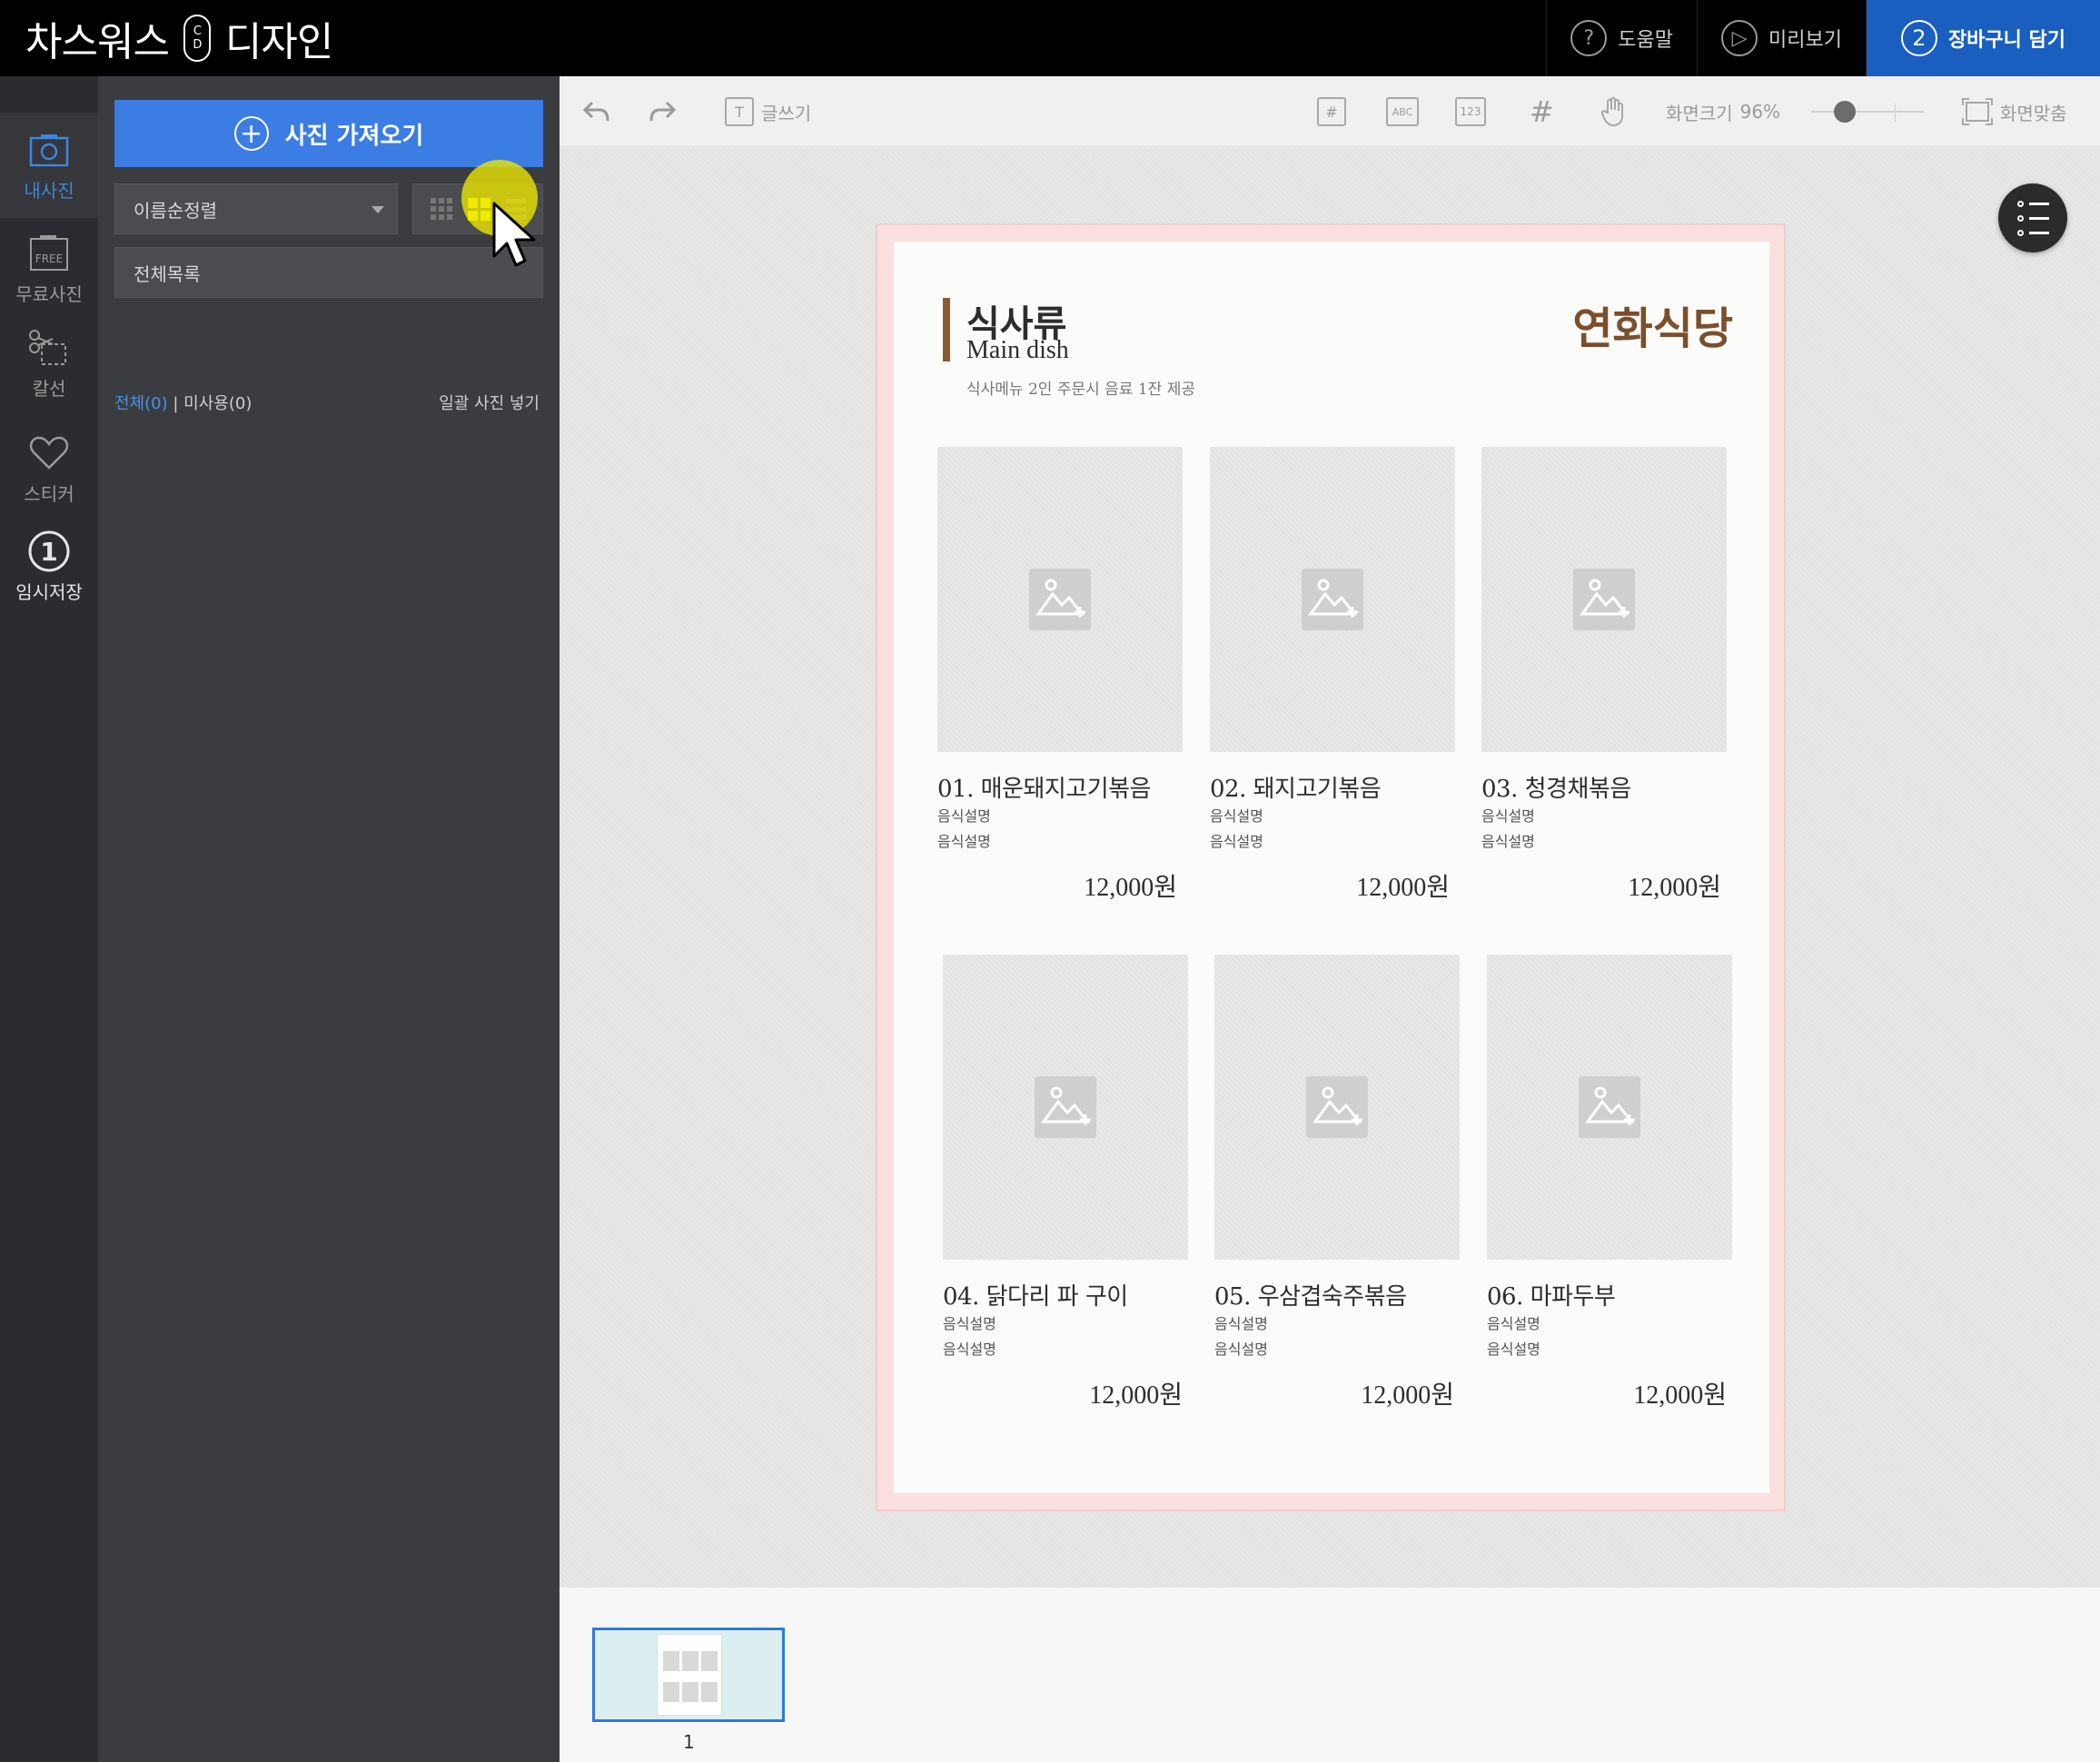  I want to click on page-number-tool: #, so click(1331, 111).